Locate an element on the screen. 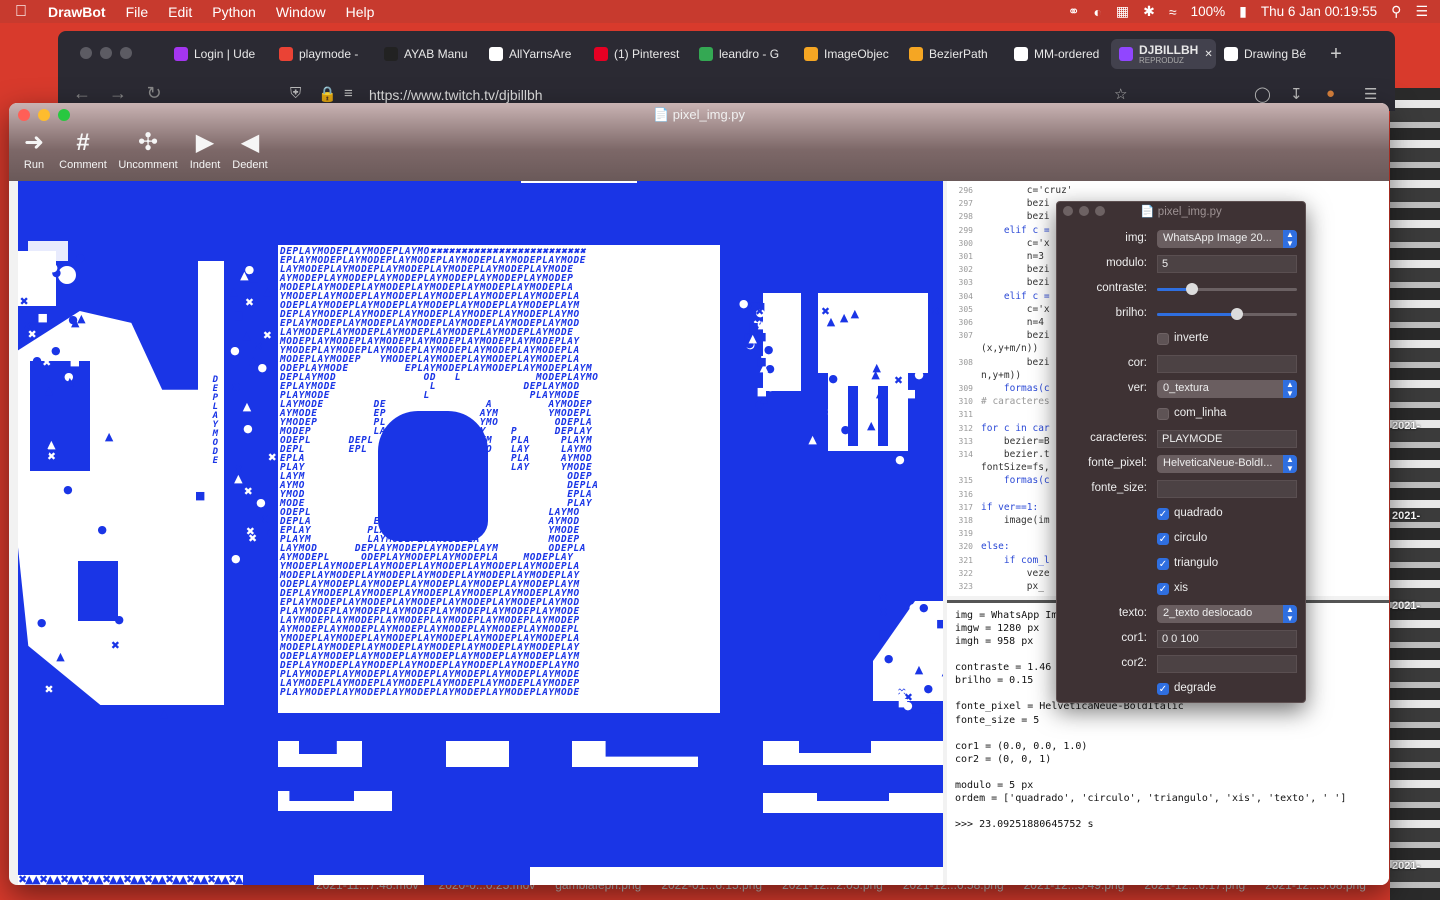 Image resolution: width=1440 pixels, height=900 pixels. cor2-input is located at coordinates (1227, 664).